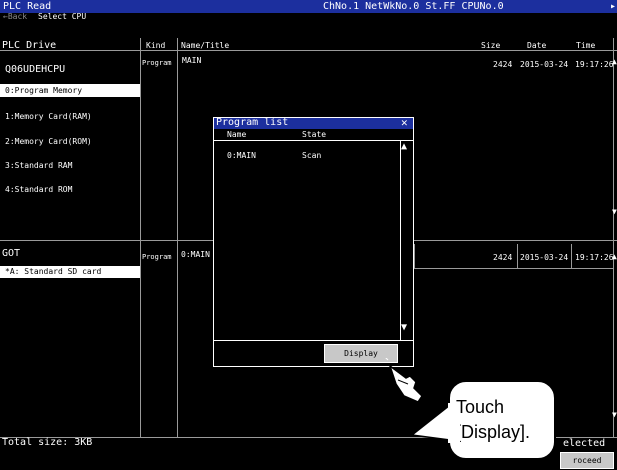 The image size is (617, 470). Describe the element at coordinates (157, 63) in the screenshot. I see `plc-row-kind: Program` at that location.